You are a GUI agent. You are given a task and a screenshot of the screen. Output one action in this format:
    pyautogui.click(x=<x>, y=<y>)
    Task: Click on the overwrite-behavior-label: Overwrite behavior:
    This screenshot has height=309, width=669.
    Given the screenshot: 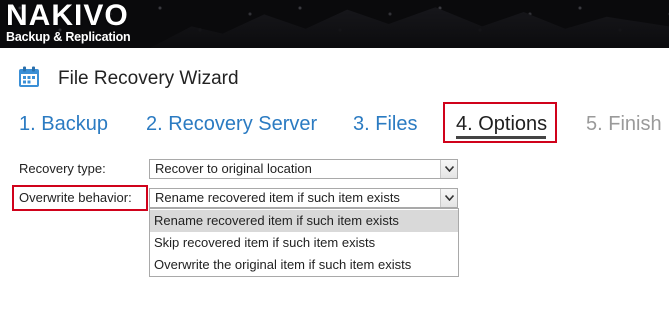 What is the action you would take?
    pyautogui.click(x=75, y=197)
    